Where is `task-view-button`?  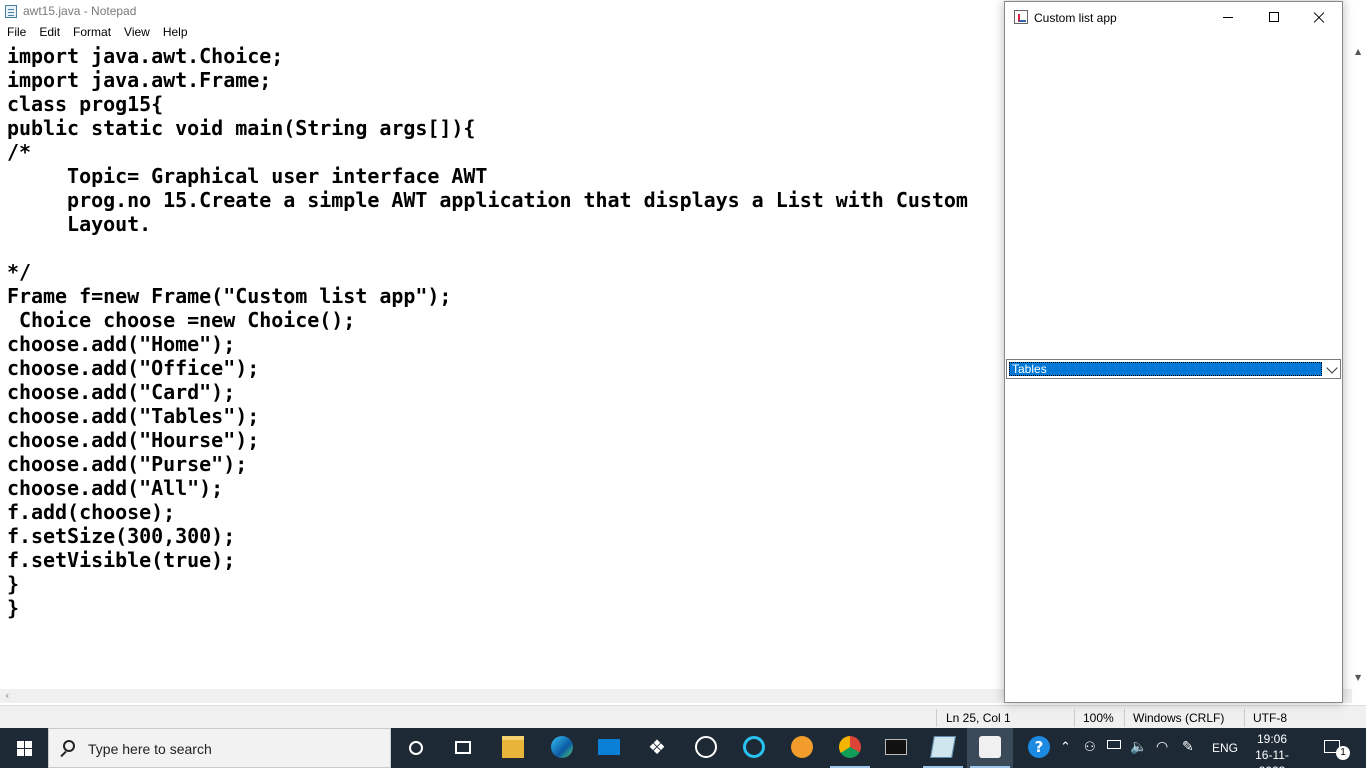
task-view-button is located at coordinates (463, 748).